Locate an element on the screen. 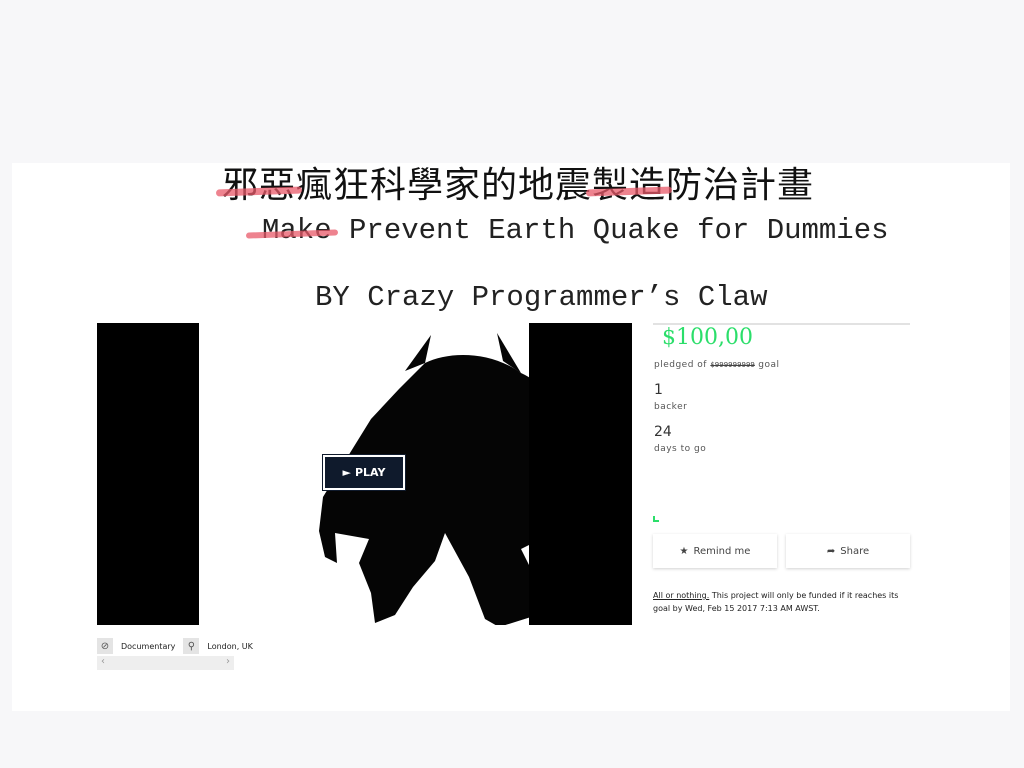 Image resolution: width=1024 pixels, height=768 pixels. scroll-left-icon: ‹ is located at coordinates (103, 661).